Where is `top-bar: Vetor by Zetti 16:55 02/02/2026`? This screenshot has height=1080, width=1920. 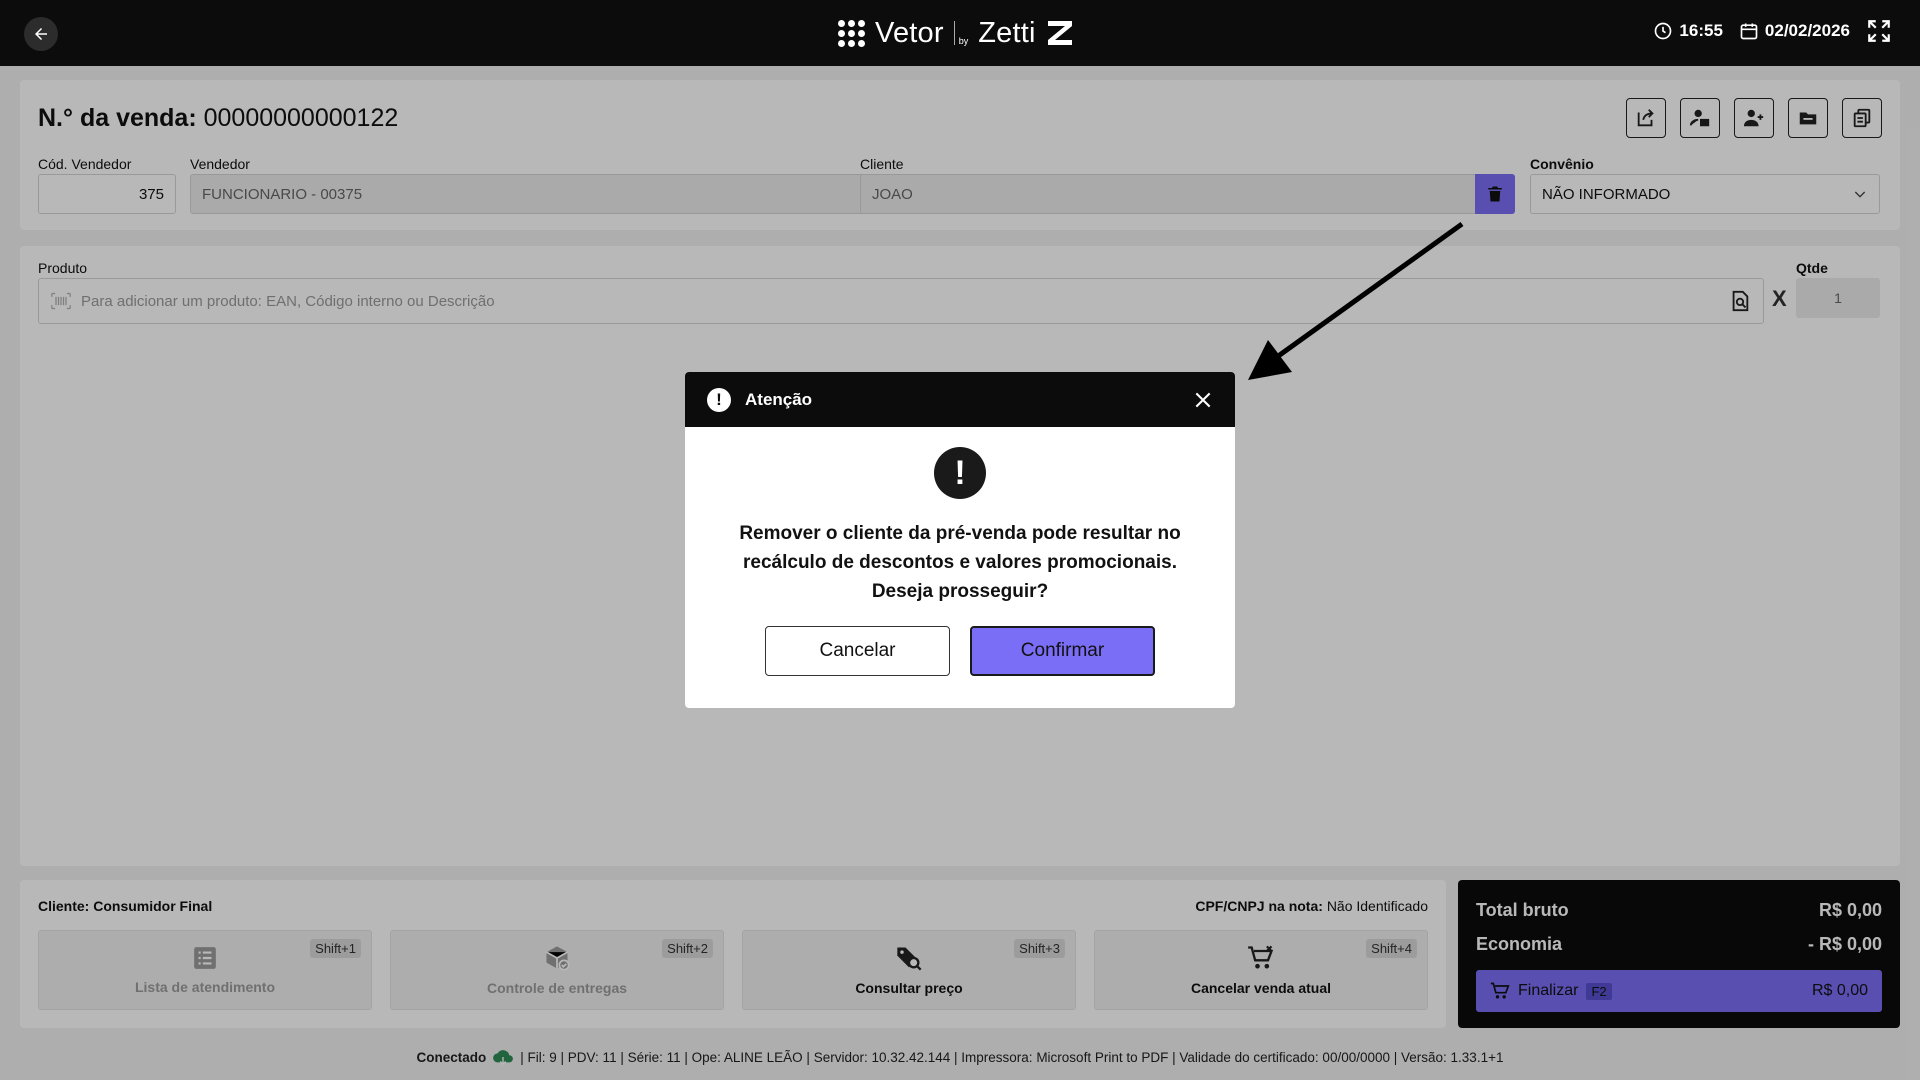 top-bar: Vetor by Zetti 16:55 02/02/2026 is located at coordinates (960, 33).